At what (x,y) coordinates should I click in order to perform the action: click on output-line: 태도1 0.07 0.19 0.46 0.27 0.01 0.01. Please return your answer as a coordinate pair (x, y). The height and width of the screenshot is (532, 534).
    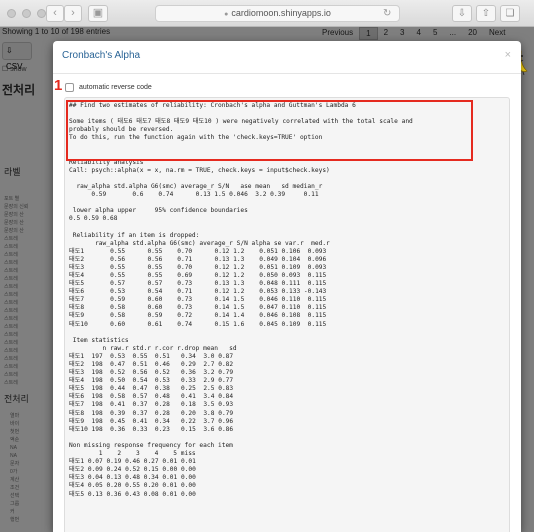
    Looking at the image, I should click on (132, 462).